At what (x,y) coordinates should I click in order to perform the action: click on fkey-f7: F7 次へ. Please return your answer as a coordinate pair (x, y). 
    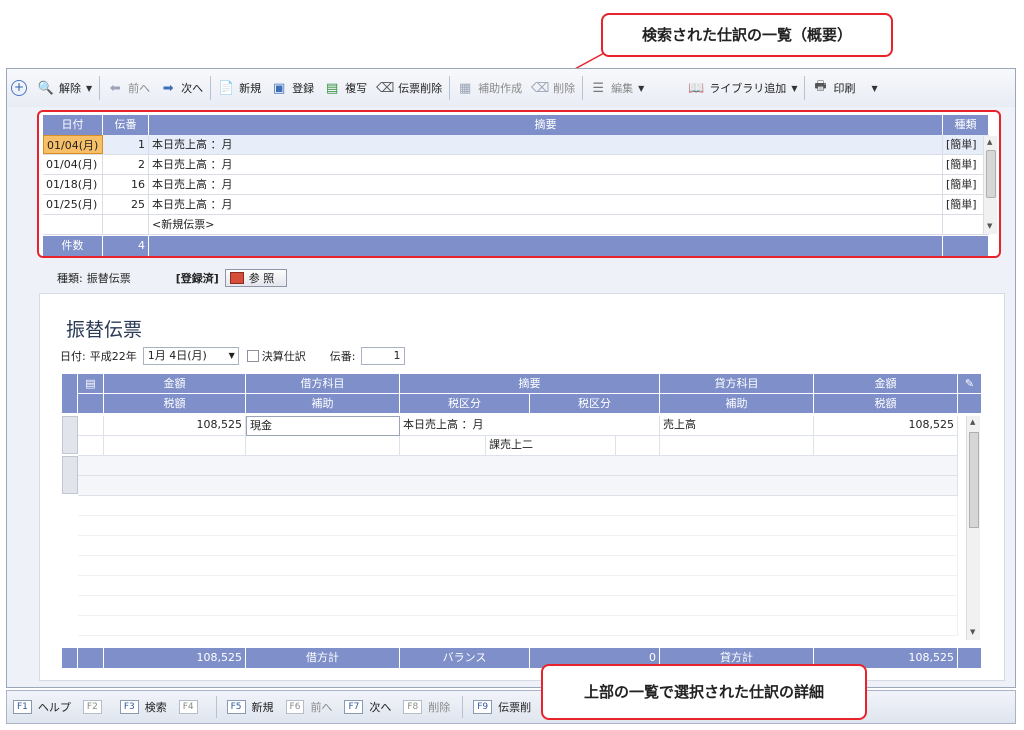
    Looking at the image, I should click on (367, 707).